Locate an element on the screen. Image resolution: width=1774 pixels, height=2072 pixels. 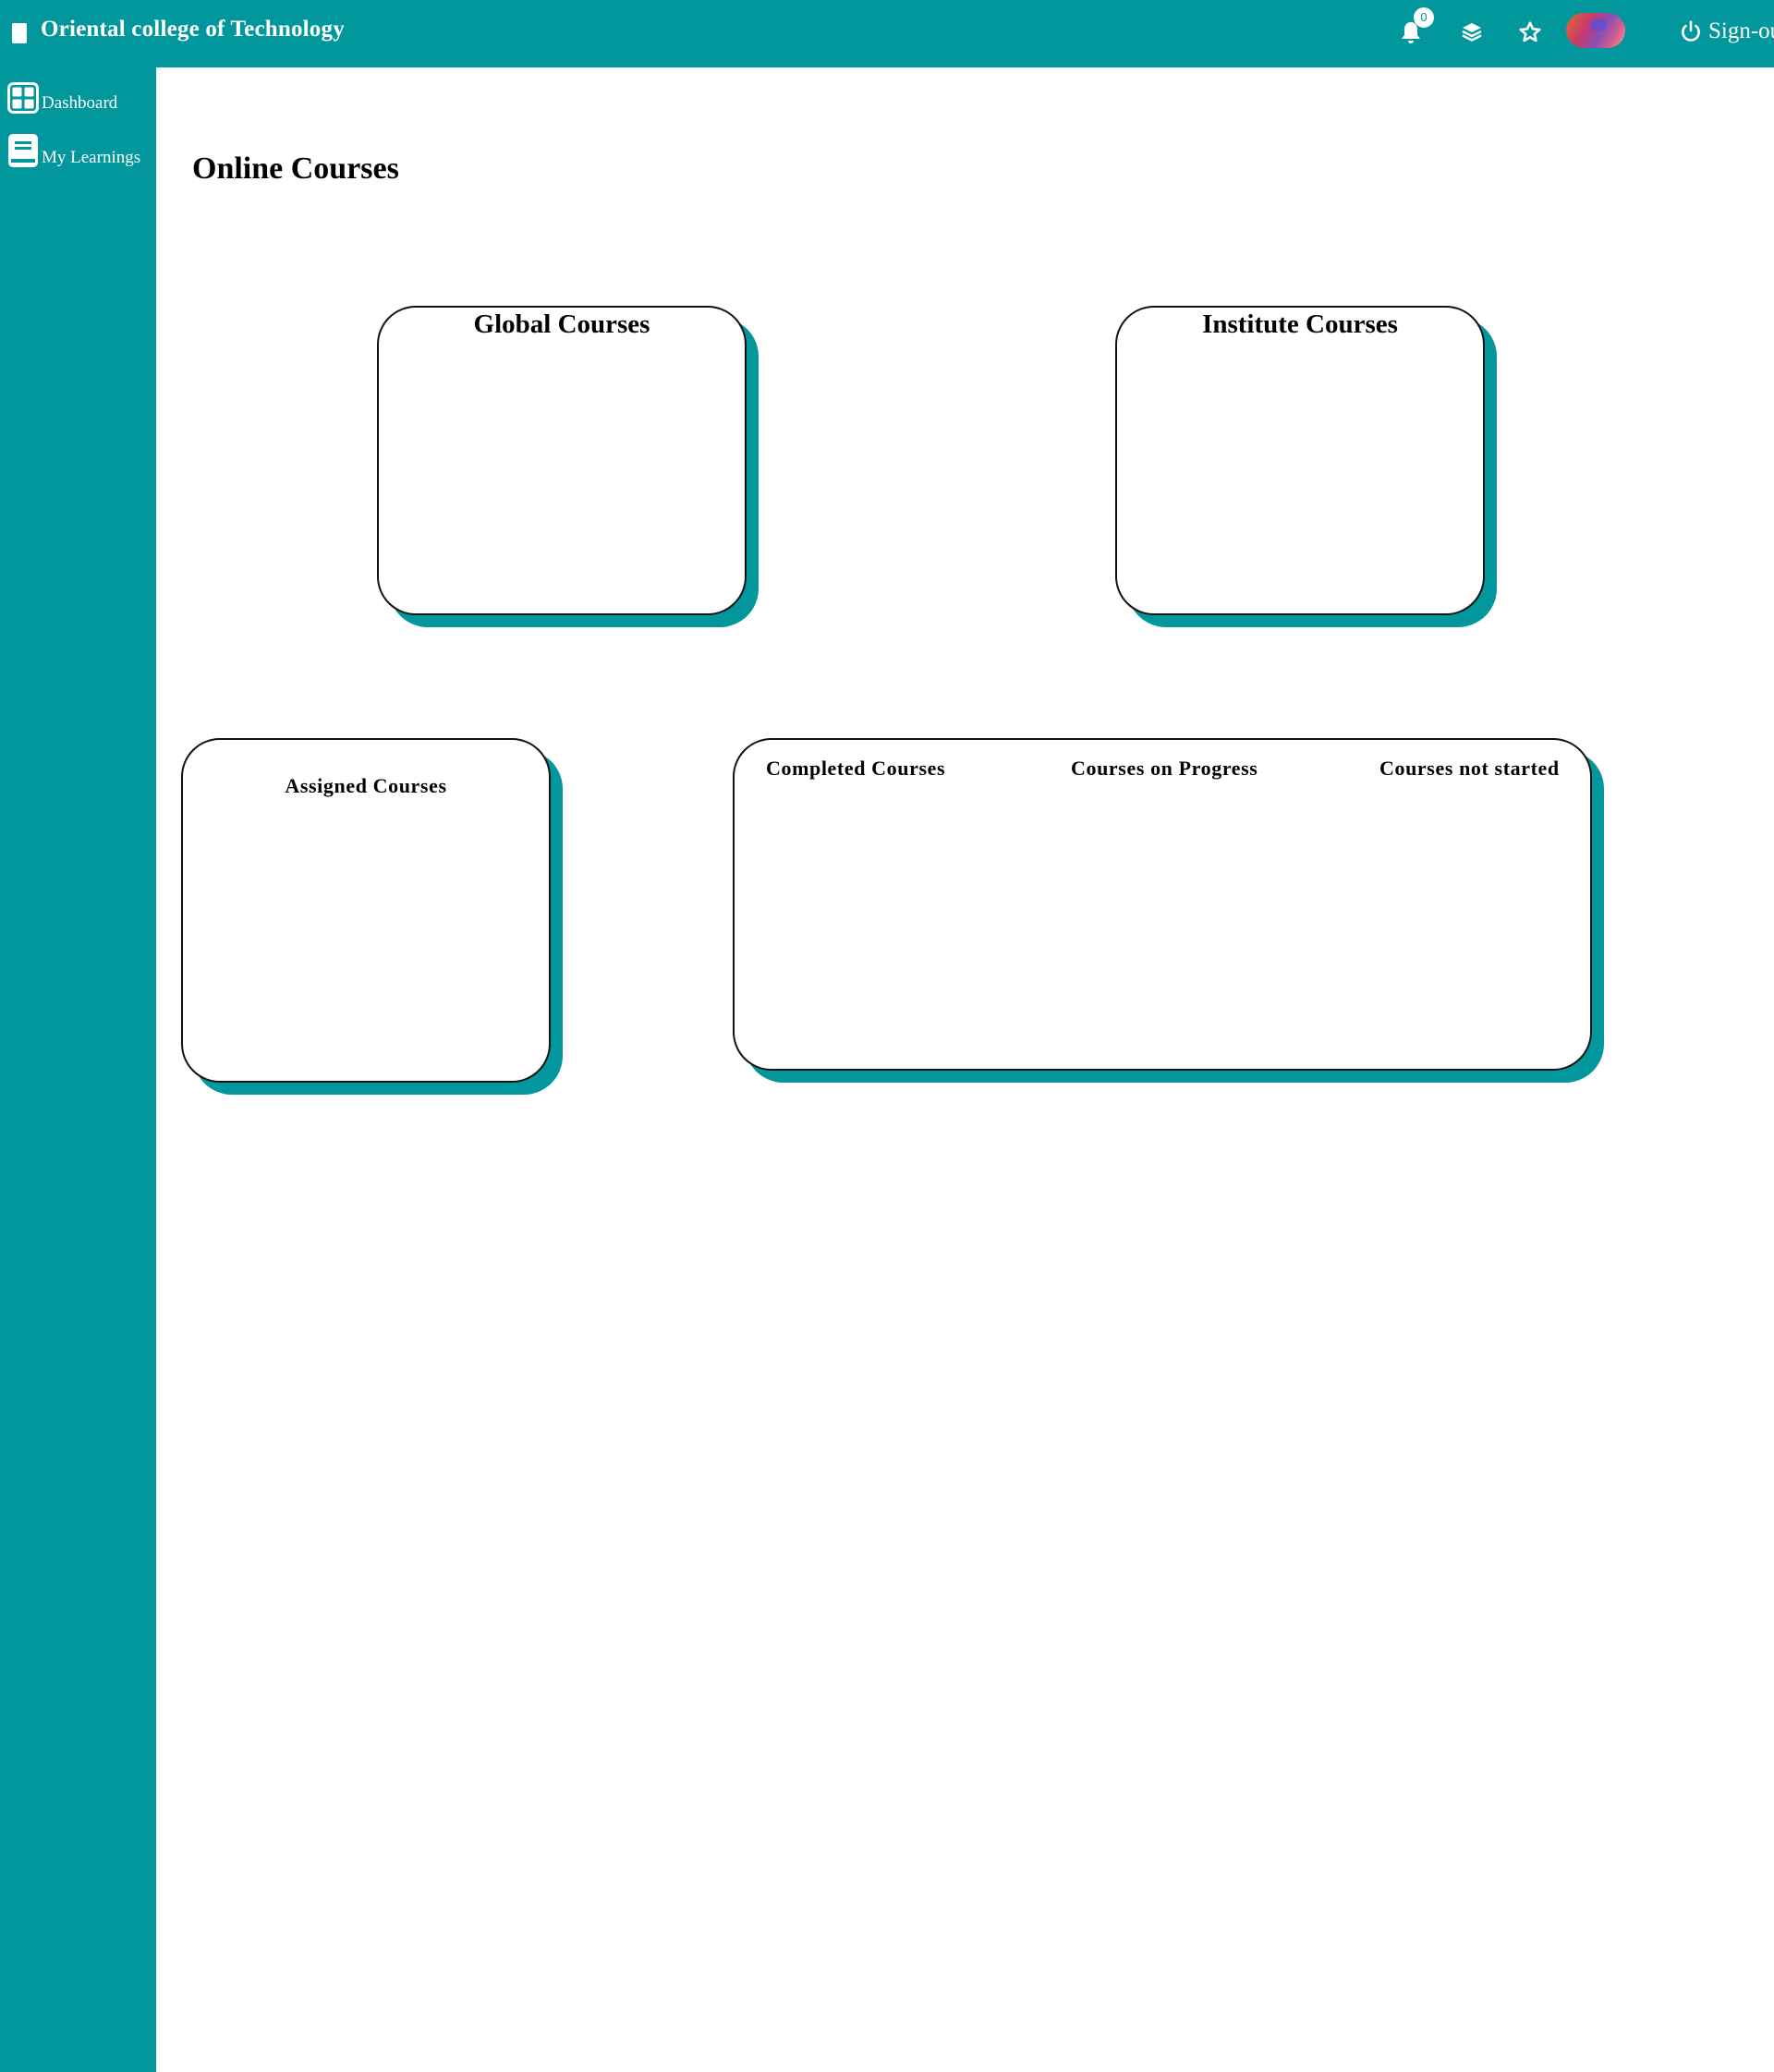
power-icon is located at coordinates (1691, 31).